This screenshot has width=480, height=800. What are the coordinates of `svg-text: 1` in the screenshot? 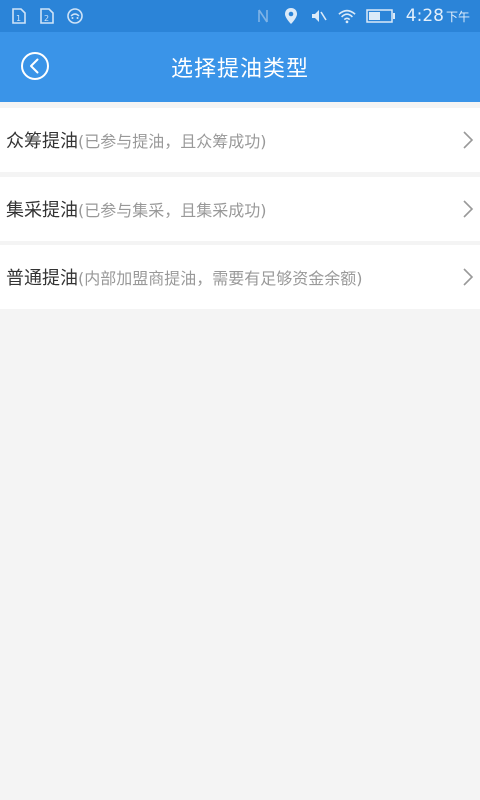 It's located at (18, 18).